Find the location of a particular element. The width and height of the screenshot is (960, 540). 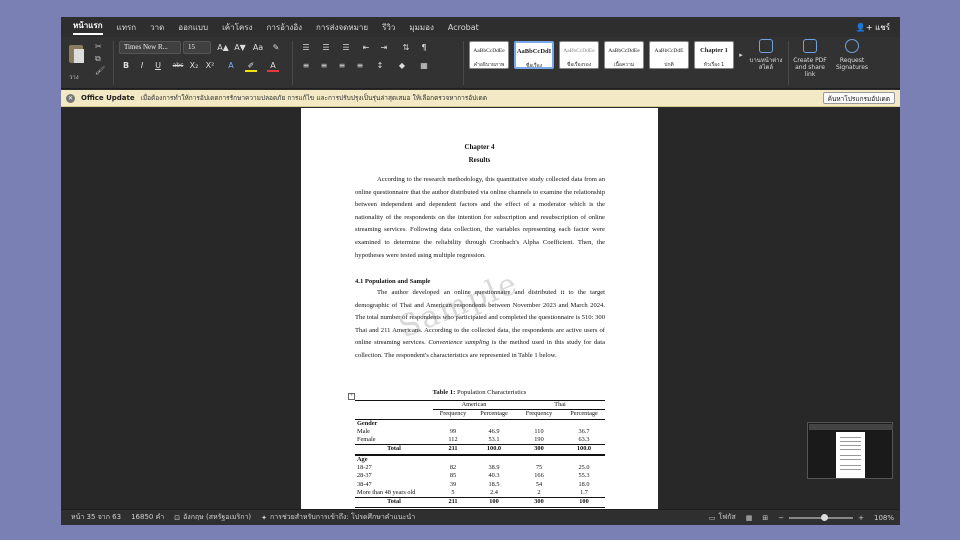

share-button: 👤+ แชร์ is located at coordinates (873, 27).